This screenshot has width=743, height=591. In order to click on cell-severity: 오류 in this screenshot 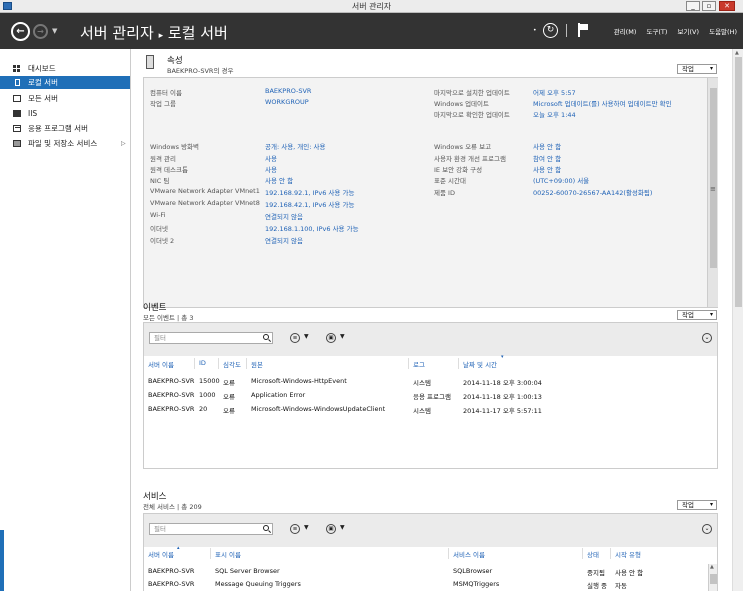, I will do `click(229, 411)`.